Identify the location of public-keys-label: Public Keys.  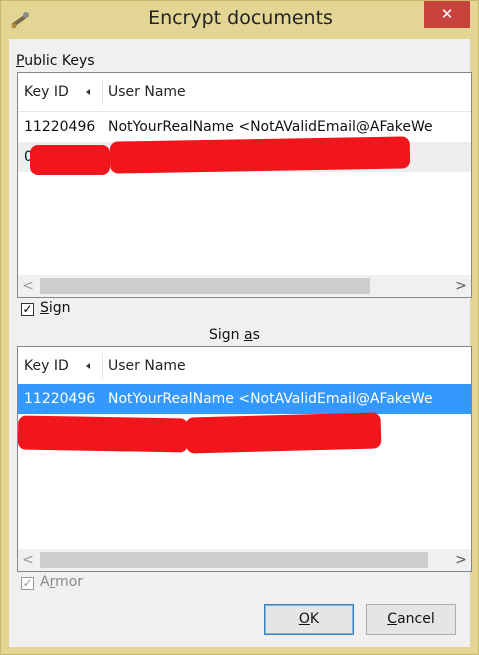
(55, 61).